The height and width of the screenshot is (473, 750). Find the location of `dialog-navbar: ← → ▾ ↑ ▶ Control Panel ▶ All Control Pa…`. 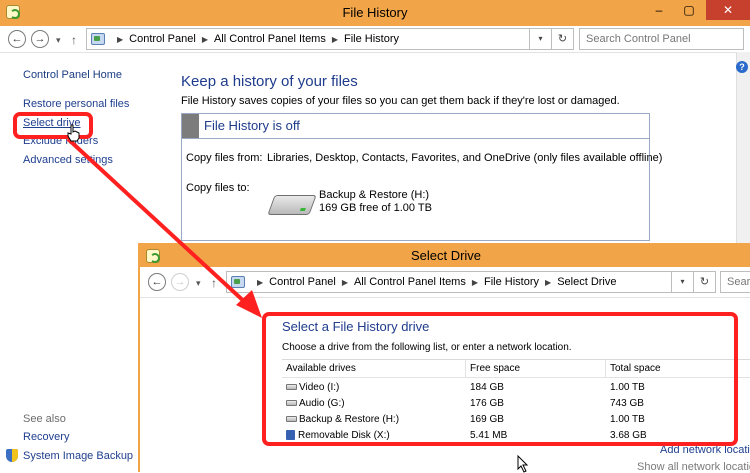

dialog-navbar: ← → ▾ ↑ ▶ Control Panel ▶ All Control Pa… is located at coordinates (445, 282).